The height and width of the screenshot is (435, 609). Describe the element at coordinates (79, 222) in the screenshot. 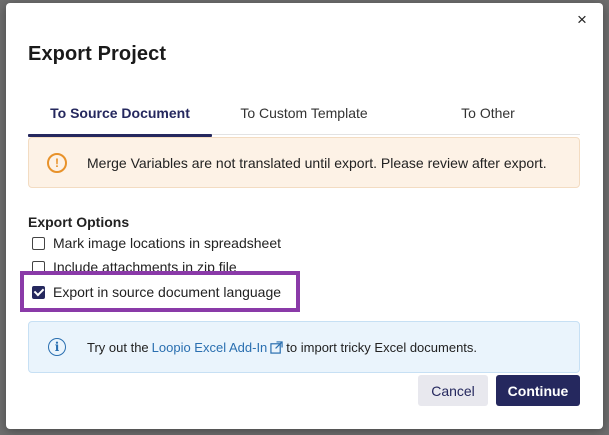

I see `export-options-heading: Export Options` at that location.